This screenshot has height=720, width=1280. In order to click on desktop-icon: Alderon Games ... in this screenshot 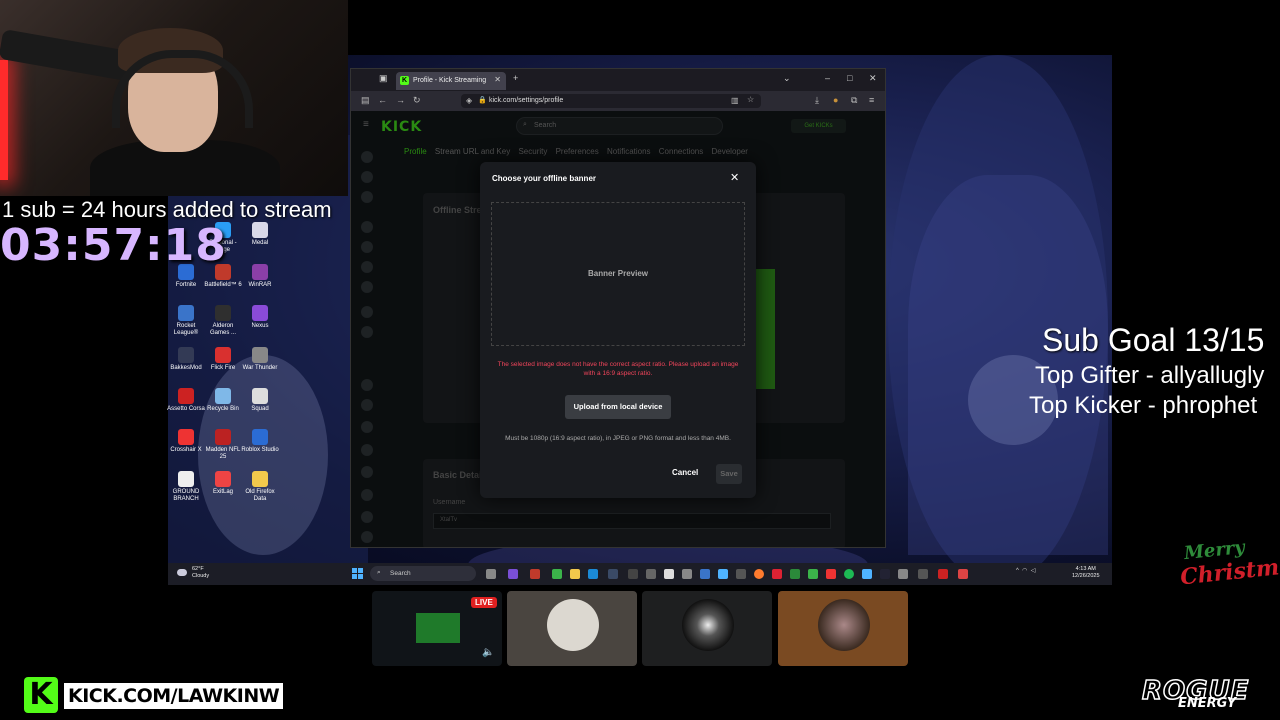, I will do `click(223, 321)`.